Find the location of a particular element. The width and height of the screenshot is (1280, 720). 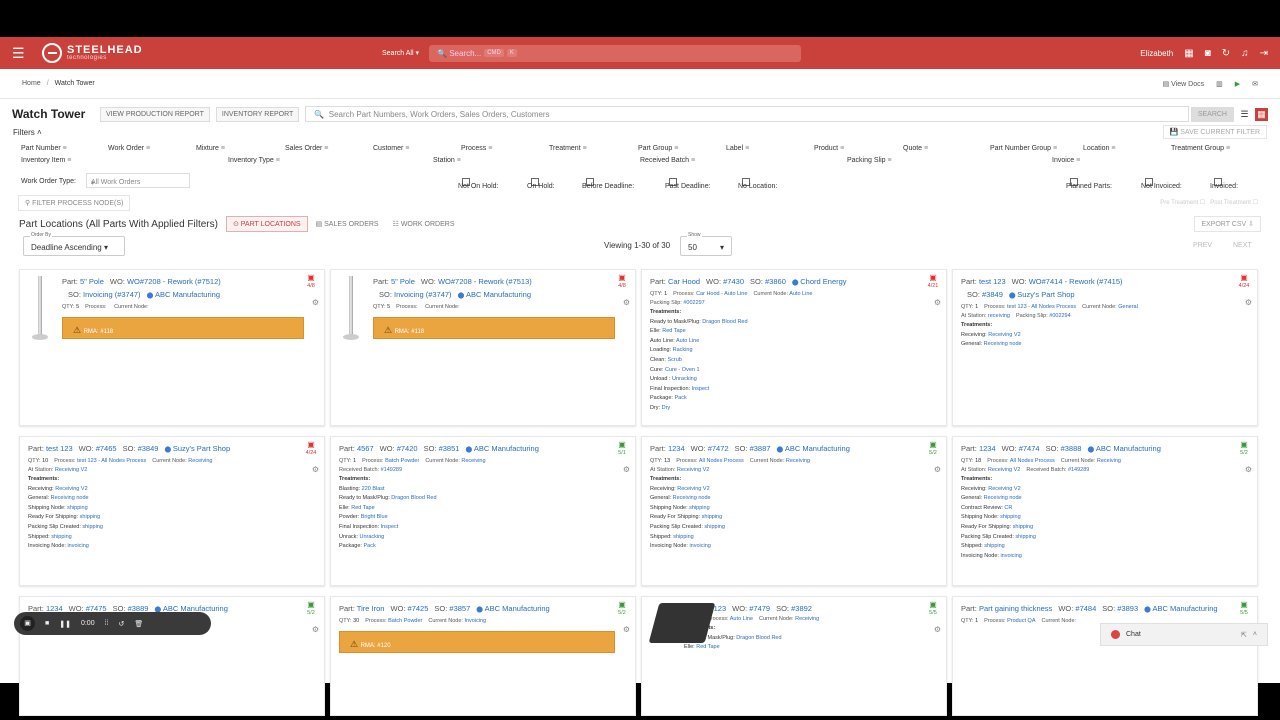

play-icon: ▶ is located at coordinates (1237, 84).